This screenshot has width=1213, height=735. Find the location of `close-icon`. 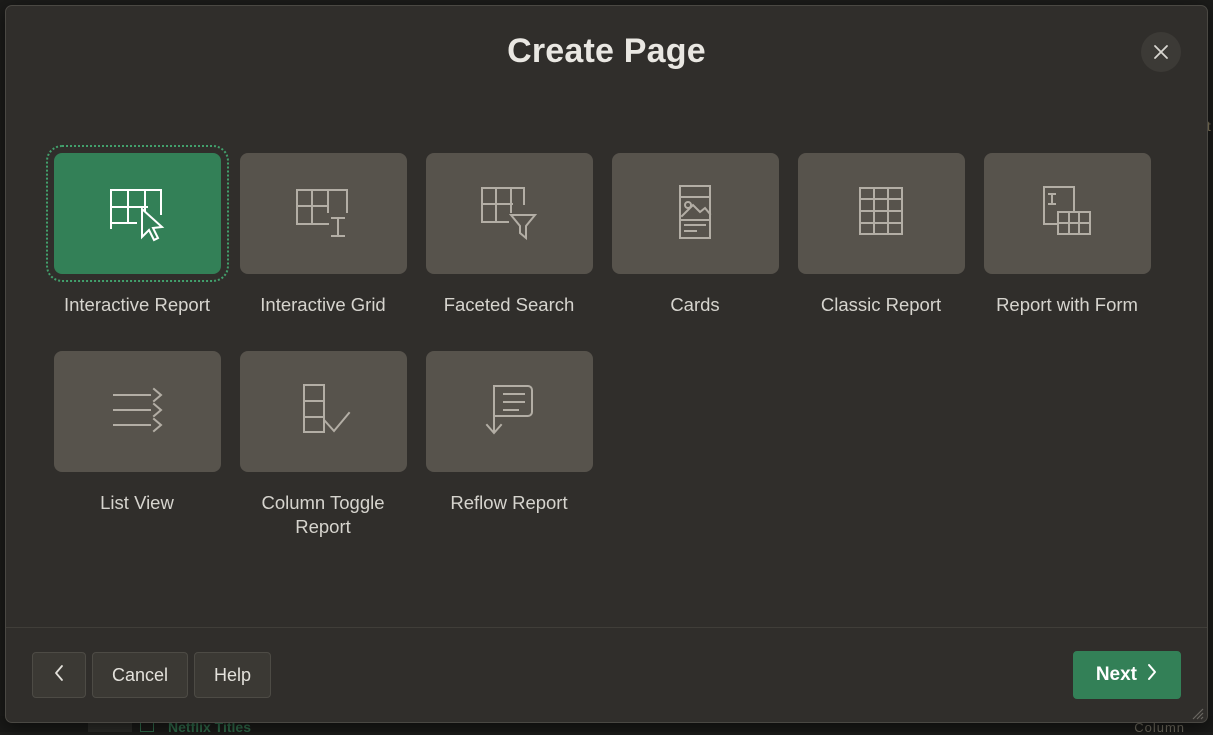

close-icon is located at coordinates (1161, 52).